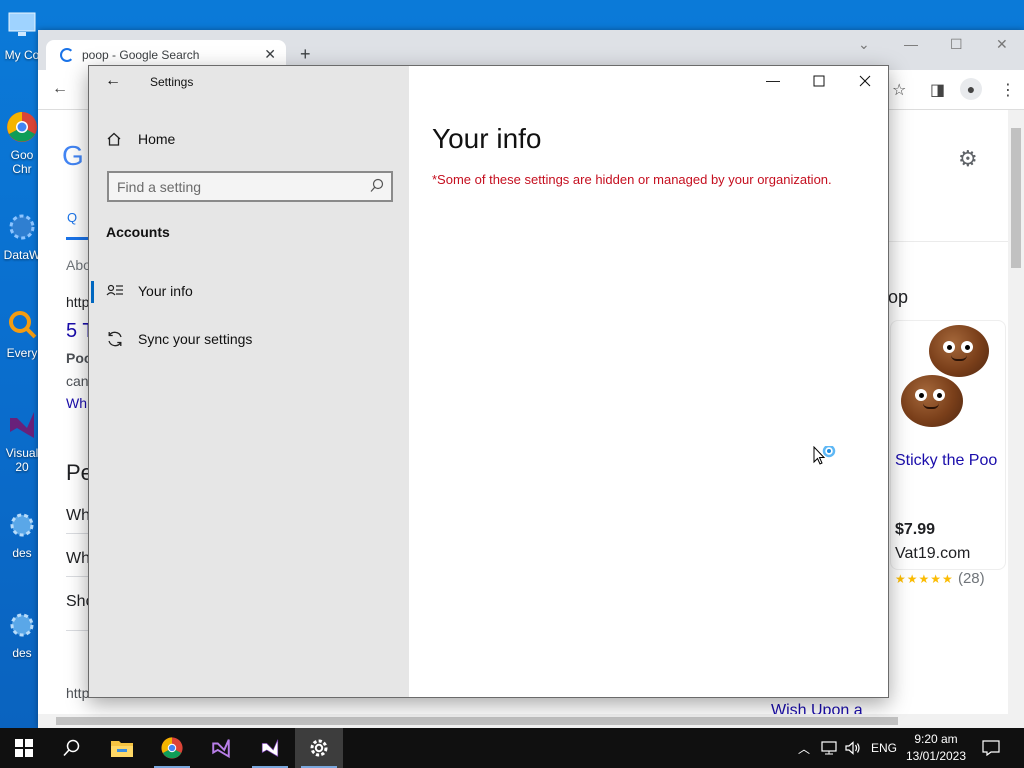  Describe the element at coordinates (933, 553) in the screenshot. I see `product-seller: Vat19.com` at that location.